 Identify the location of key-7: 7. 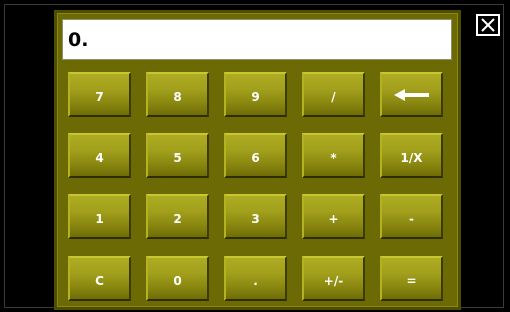
(99, 94).